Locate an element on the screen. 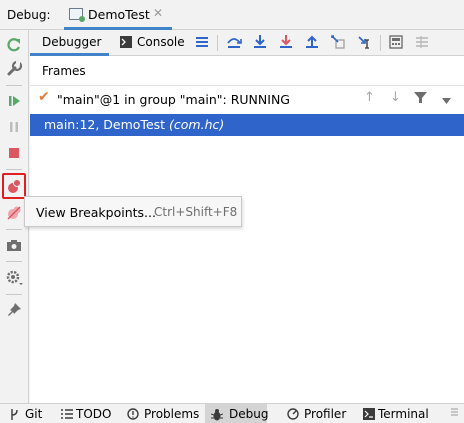 This screenshot has height=423, width=464. tab-demotest: DemoTest ✕ is located at coordinates (118, 15).